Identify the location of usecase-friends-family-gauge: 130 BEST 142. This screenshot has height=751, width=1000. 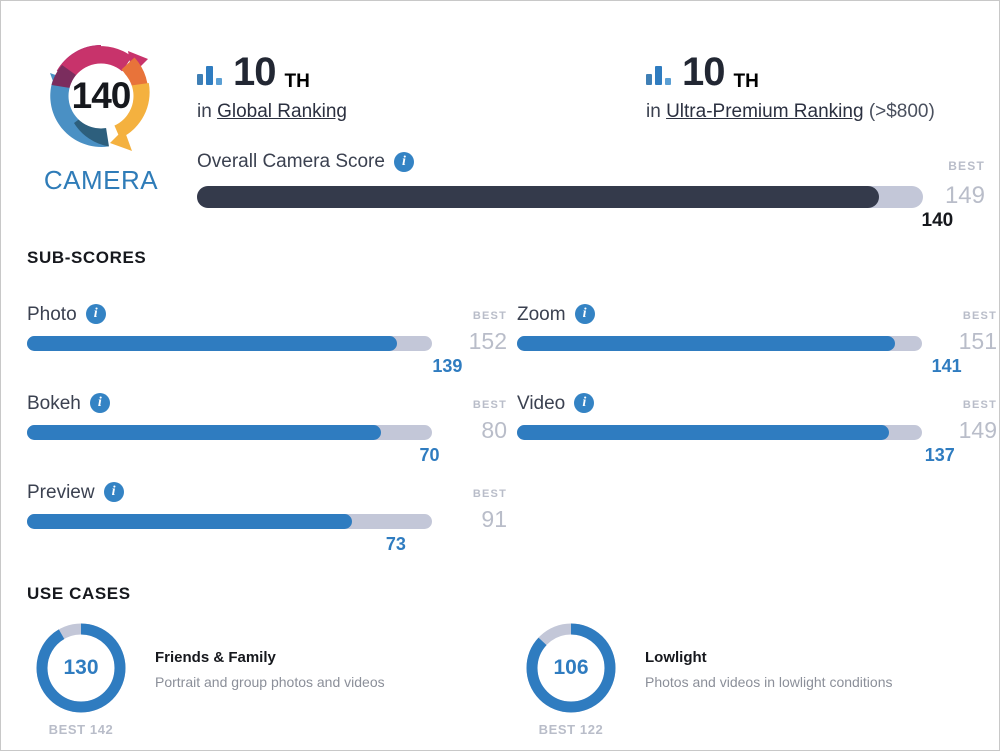
(81, 679).